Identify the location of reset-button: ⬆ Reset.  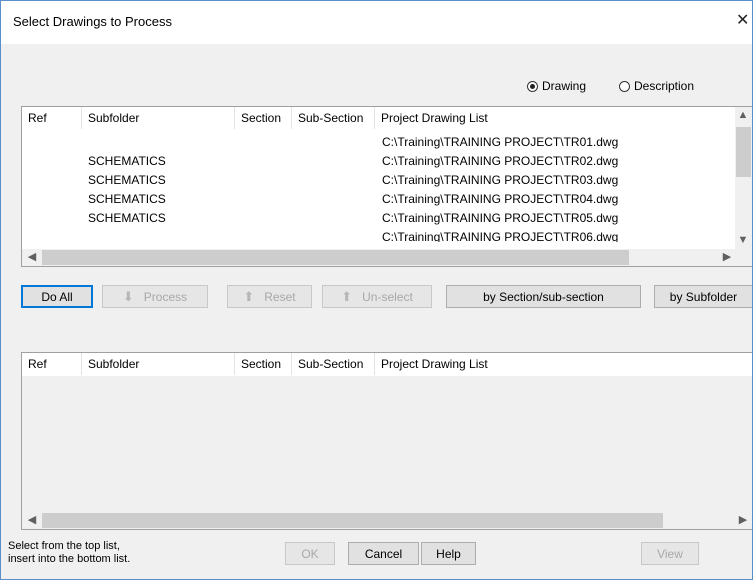
(269, 296).